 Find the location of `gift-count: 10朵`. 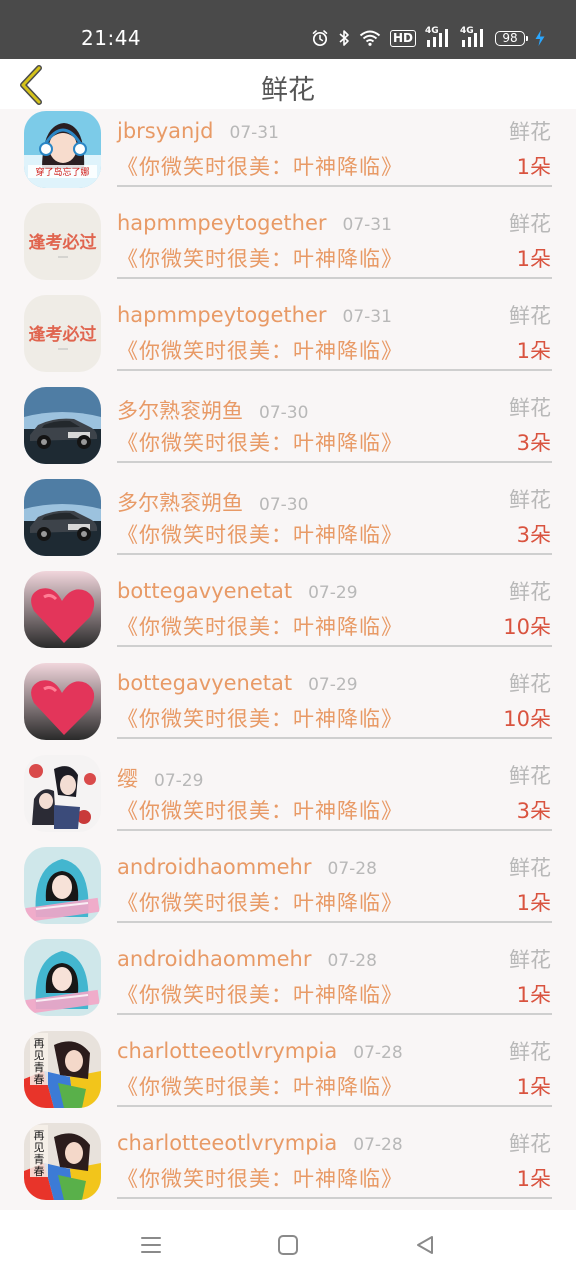

gift-count: 10朵 is located at coordinates (527, 627).